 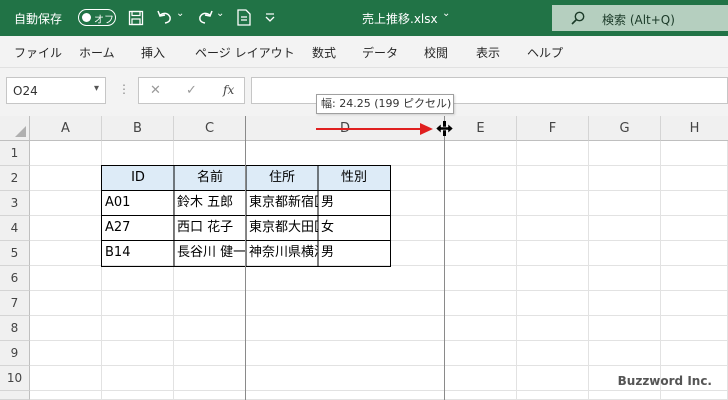 I want to click on autosave-toggle: オフ, so click(x=97, y=17).